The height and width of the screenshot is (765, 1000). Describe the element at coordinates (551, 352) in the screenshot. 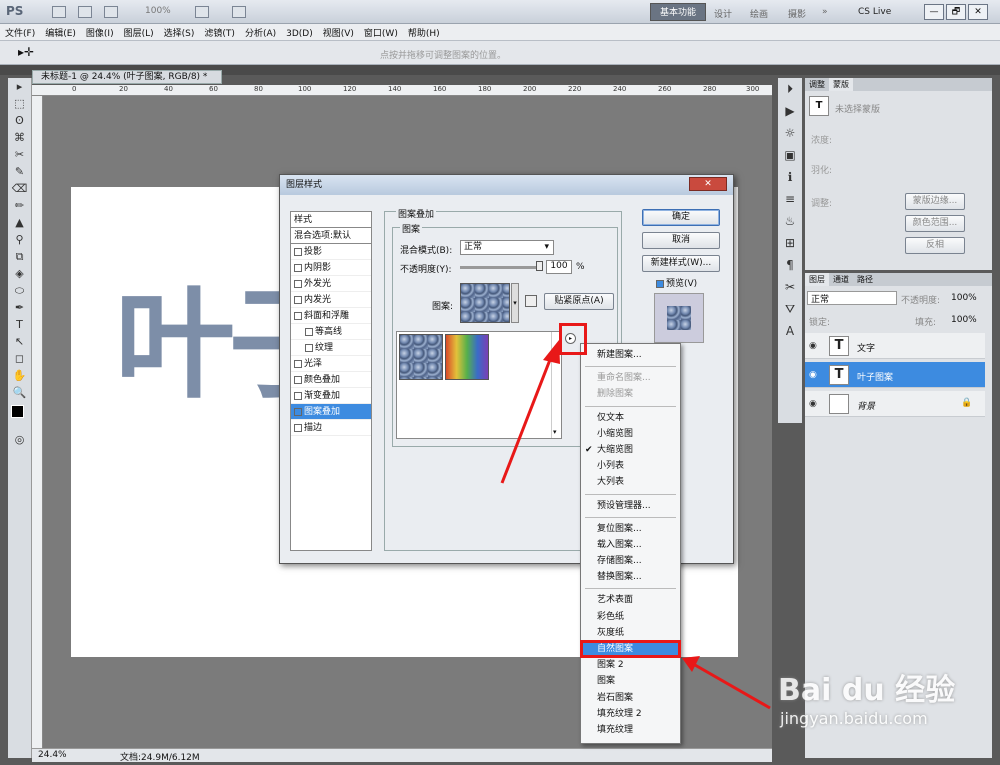

I see `arrowhead-flyout` at that location.